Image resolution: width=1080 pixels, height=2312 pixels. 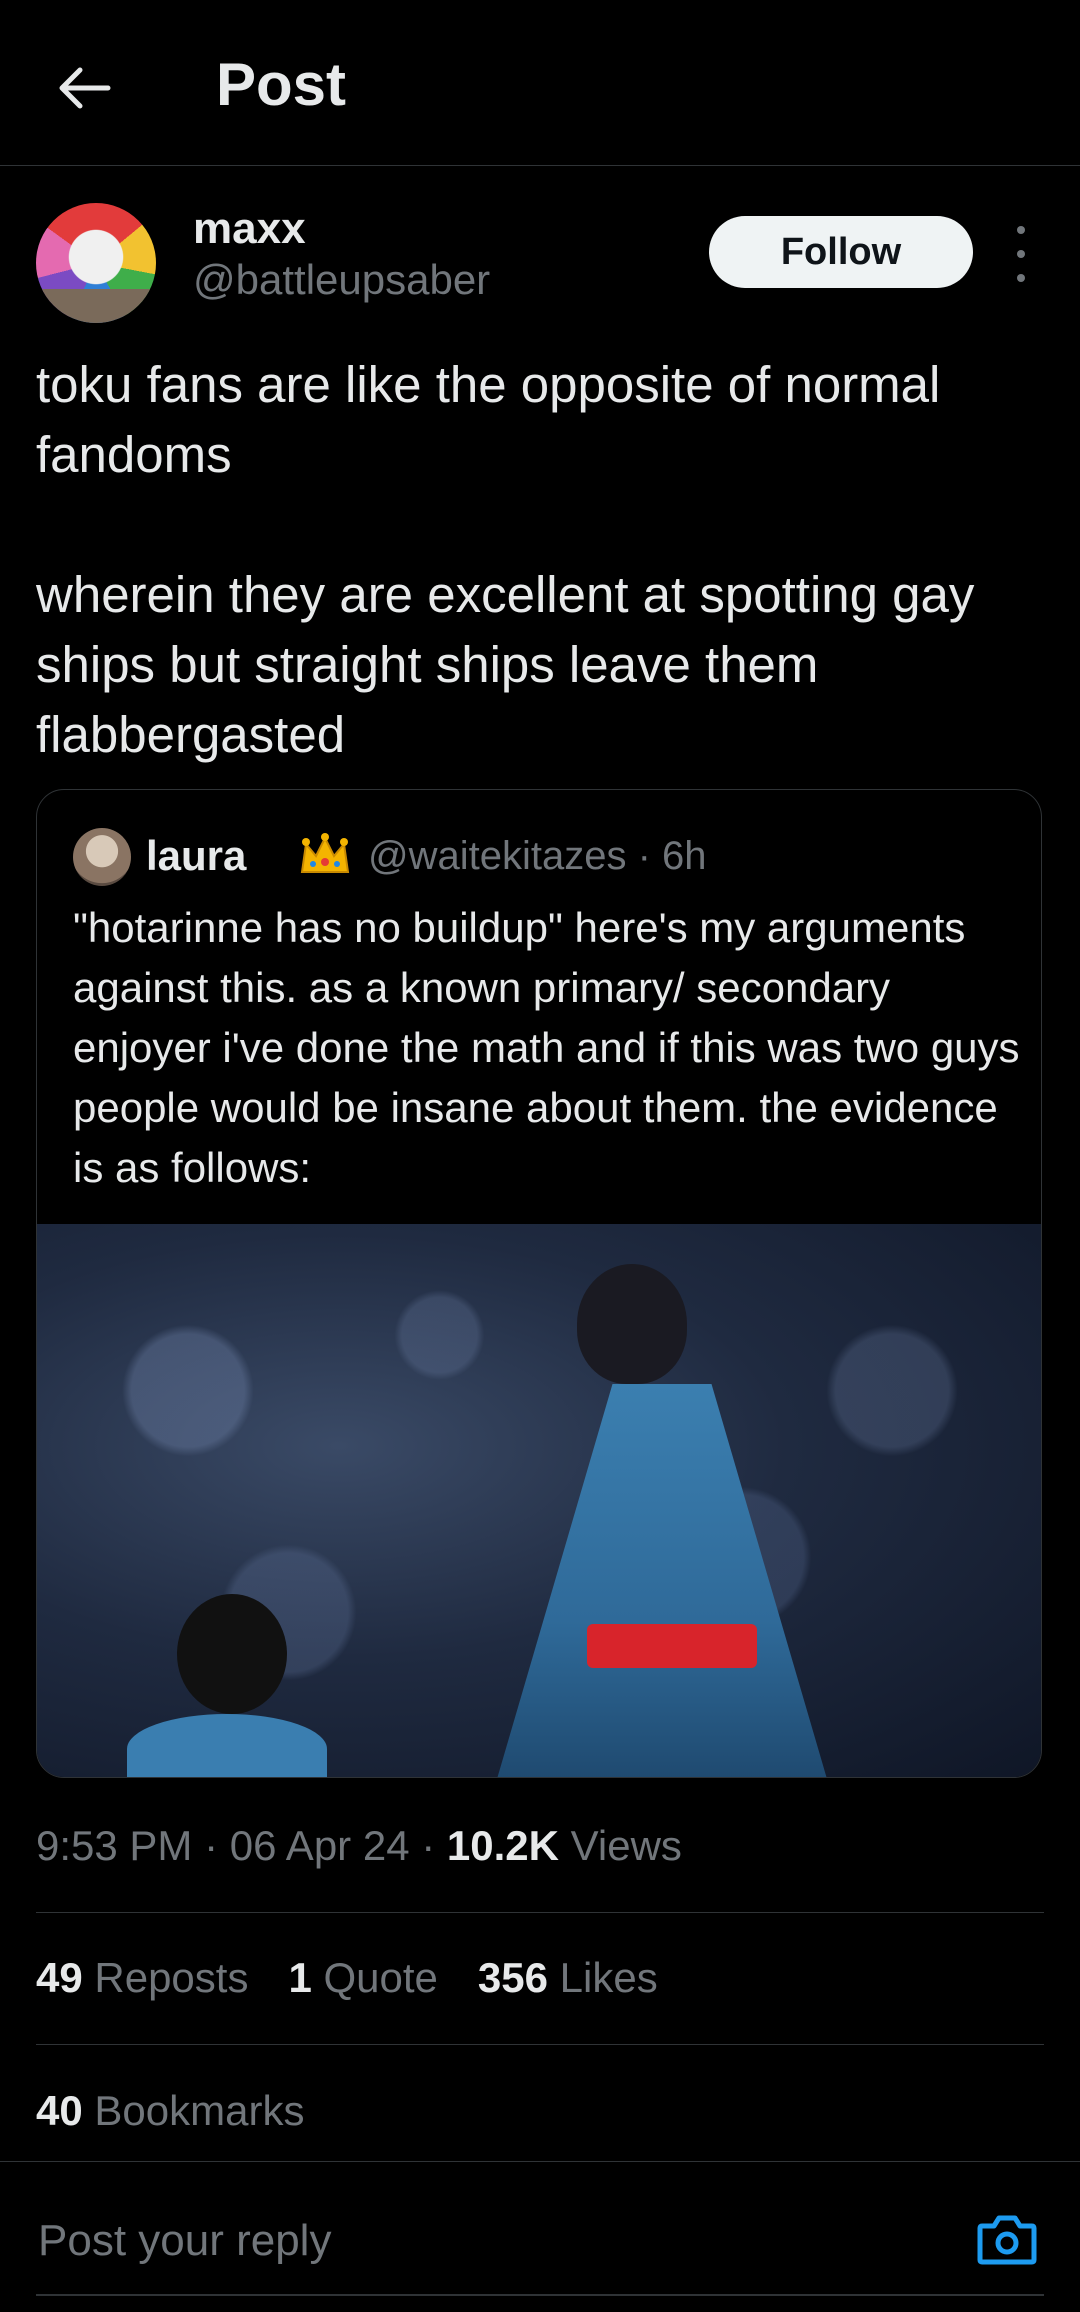 I want to click on image-figure-main, so click(x=677, y=1520).